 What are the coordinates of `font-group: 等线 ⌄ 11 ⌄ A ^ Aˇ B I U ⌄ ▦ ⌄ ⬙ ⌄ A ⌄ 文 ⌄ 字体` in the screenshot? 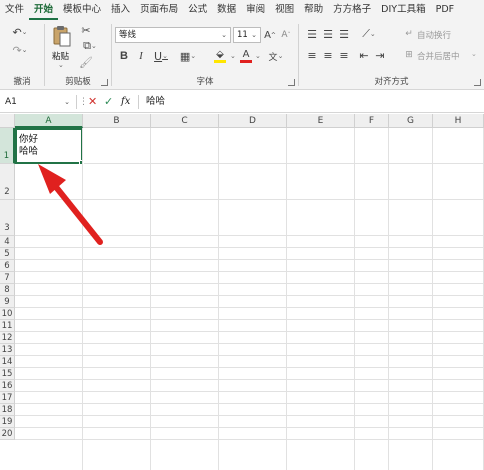 It's located at (205, 55).